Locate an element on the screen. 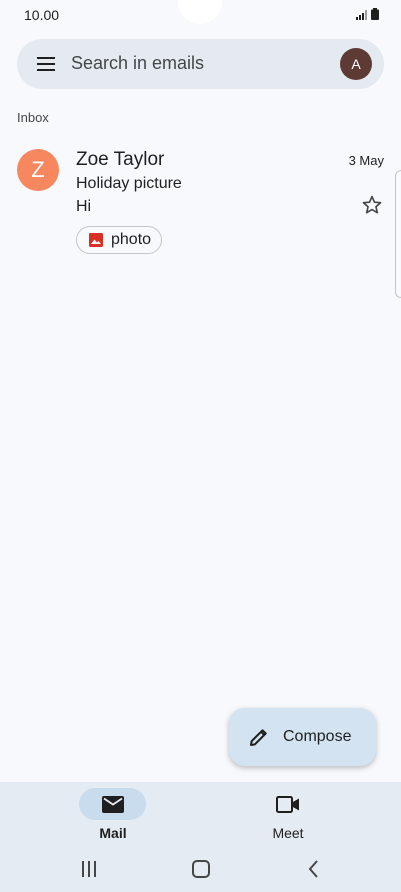  nav-item-mail: Mail is located at coordinates (113, 814).